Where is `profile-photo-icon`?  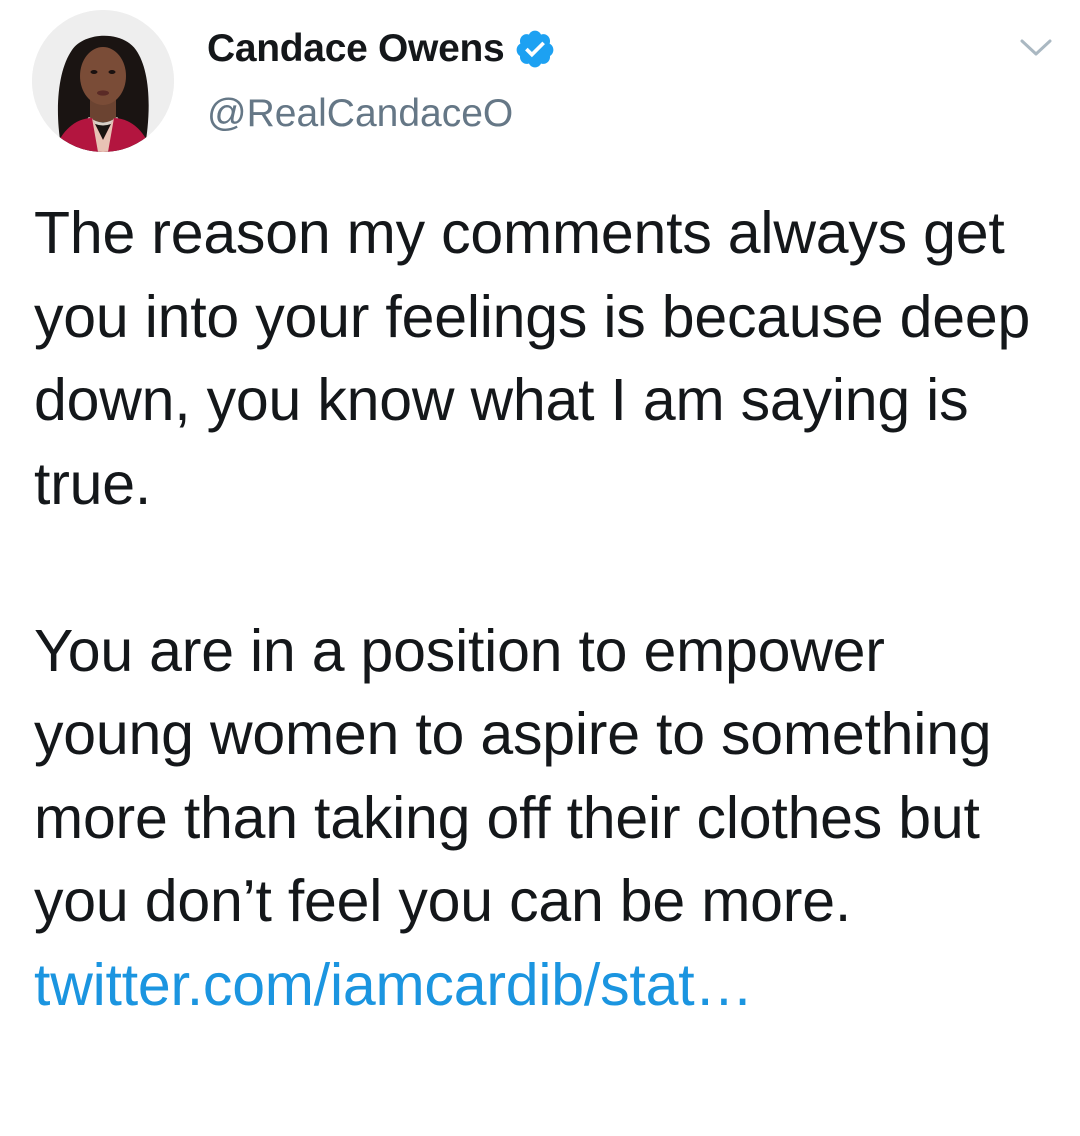 profile-photo-icon is located at coordinates (103, 81).